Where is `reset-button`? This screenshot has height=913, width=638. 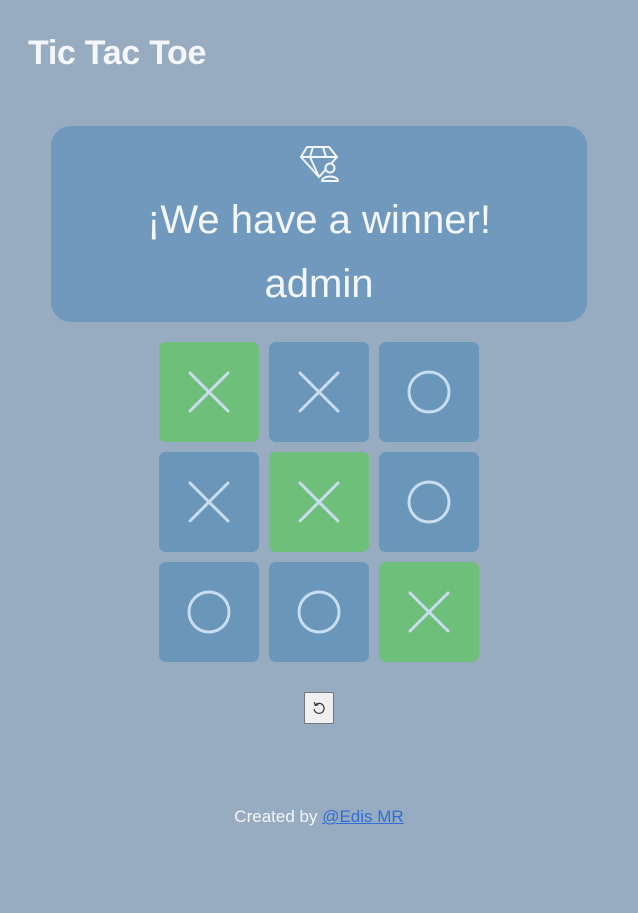 reset-button is located at coordinates (319, 708).